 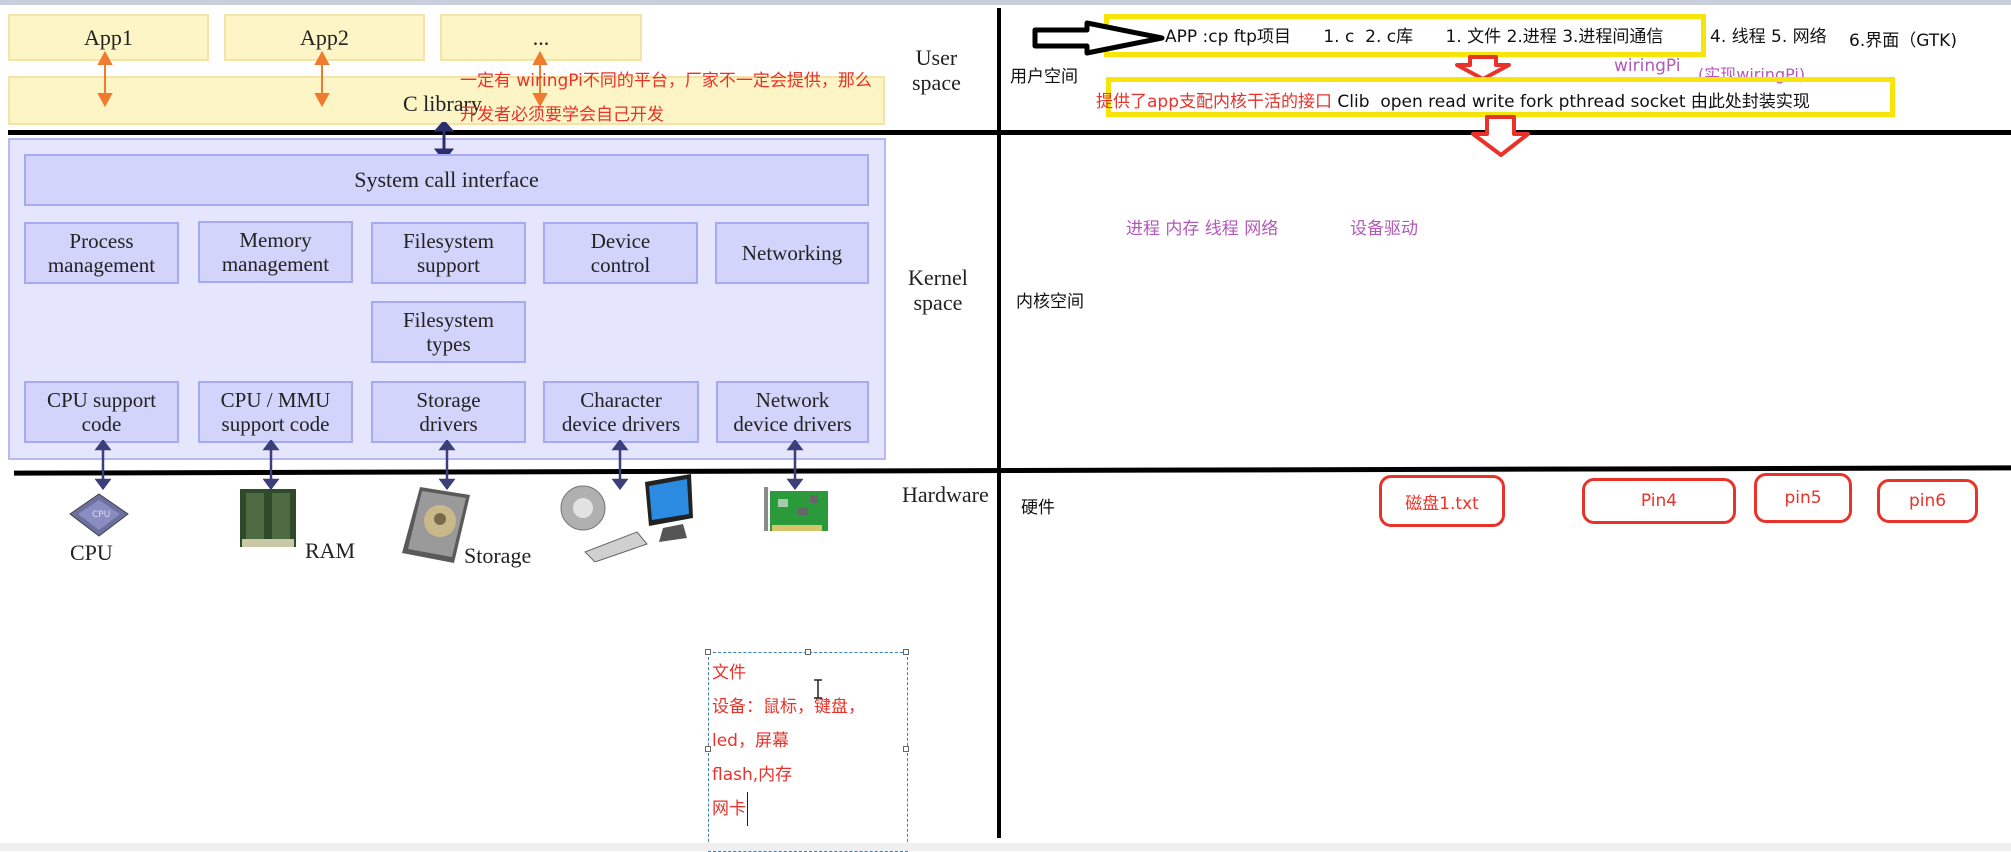 I want to click on app2-label: App2, so click(x=324, y=37).